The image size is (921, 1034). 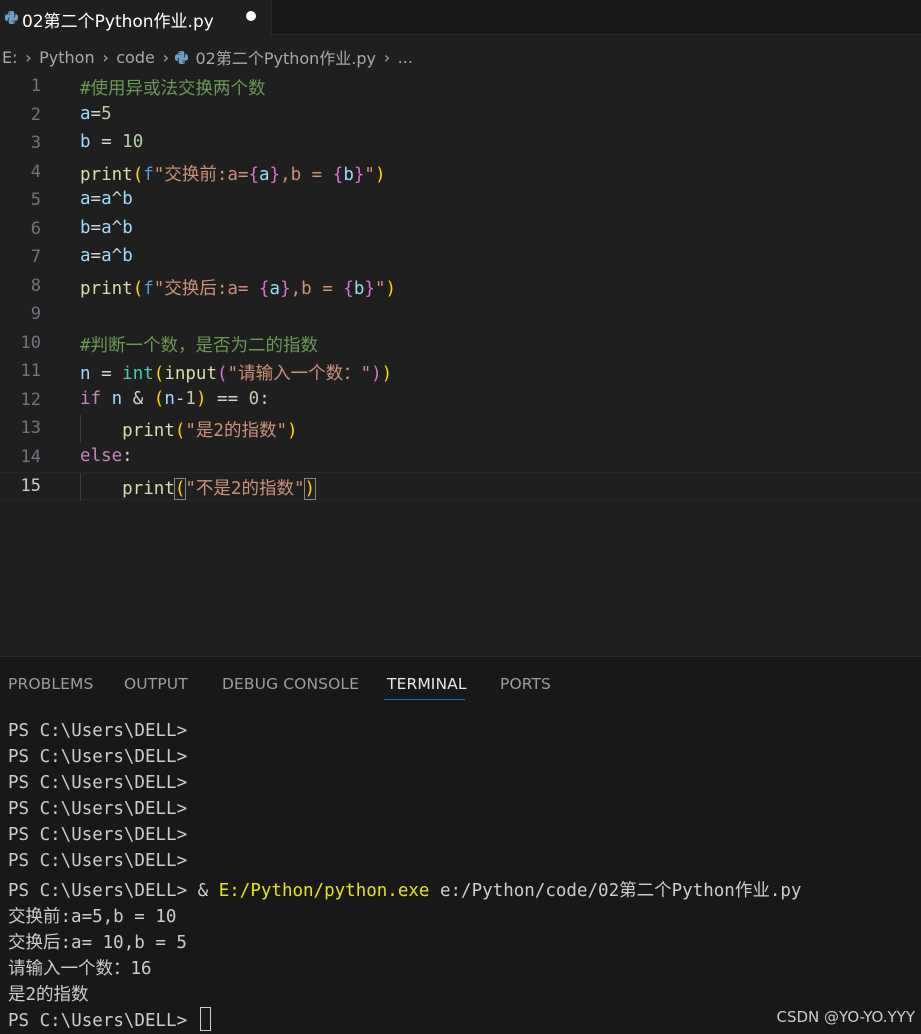 What do you see at coordinates (35, 285) in the screenshot?
I see `line-number: 8` at bounding box center [35, 285].